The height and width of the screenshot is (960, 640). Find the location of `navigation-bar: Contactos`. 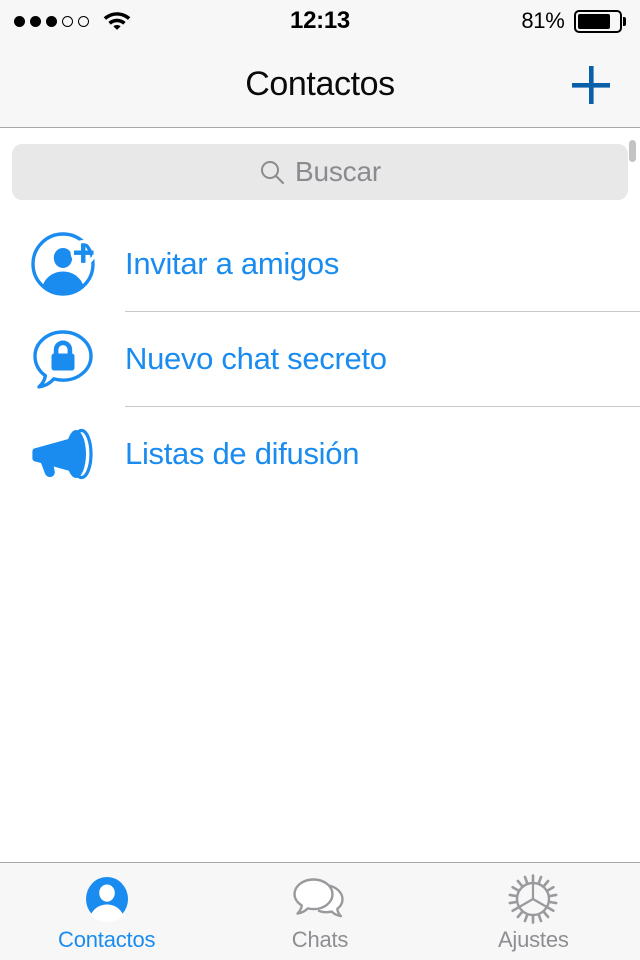

navigation-bar: Contactos is located at coordinates (320, 85).